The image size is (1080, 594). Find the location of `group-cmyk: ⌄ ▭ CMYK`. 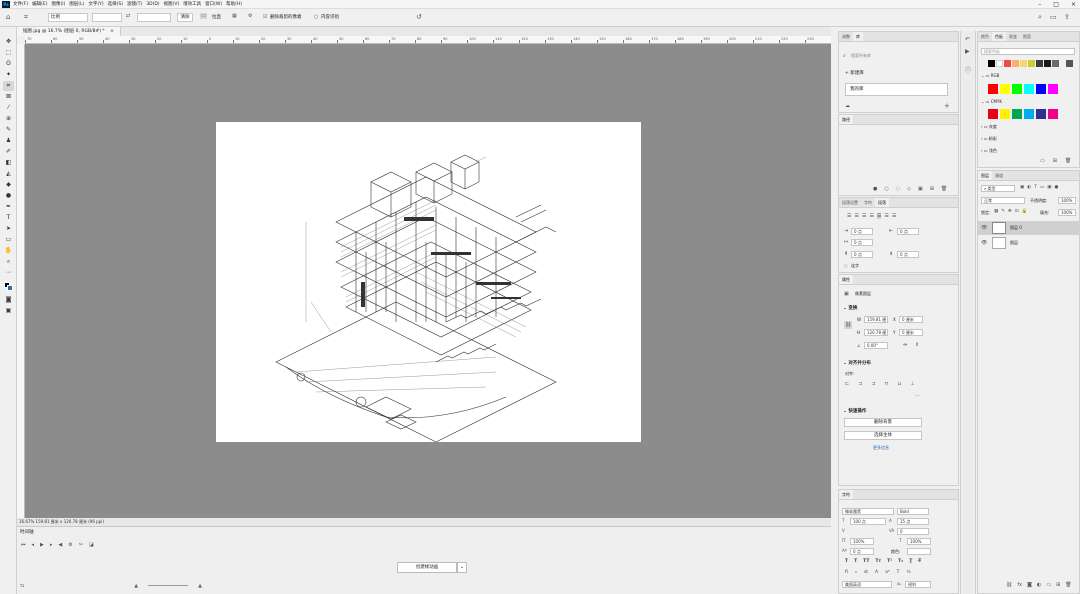

group-cmyk: ⌄ ▭ CMYK is located at coordinates (991, 101).